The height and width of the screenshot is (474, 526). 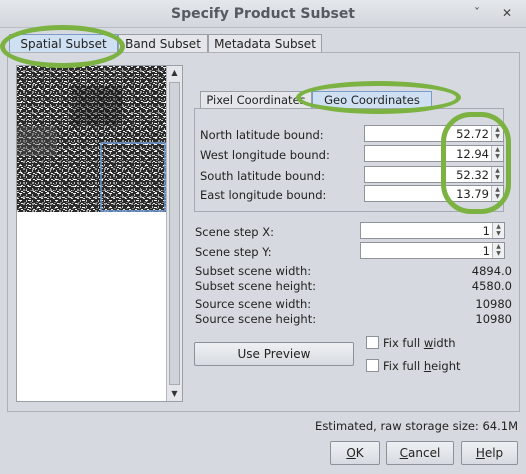 I want to click on window-title: Specify Product Subset, so click(x=263, y=14).